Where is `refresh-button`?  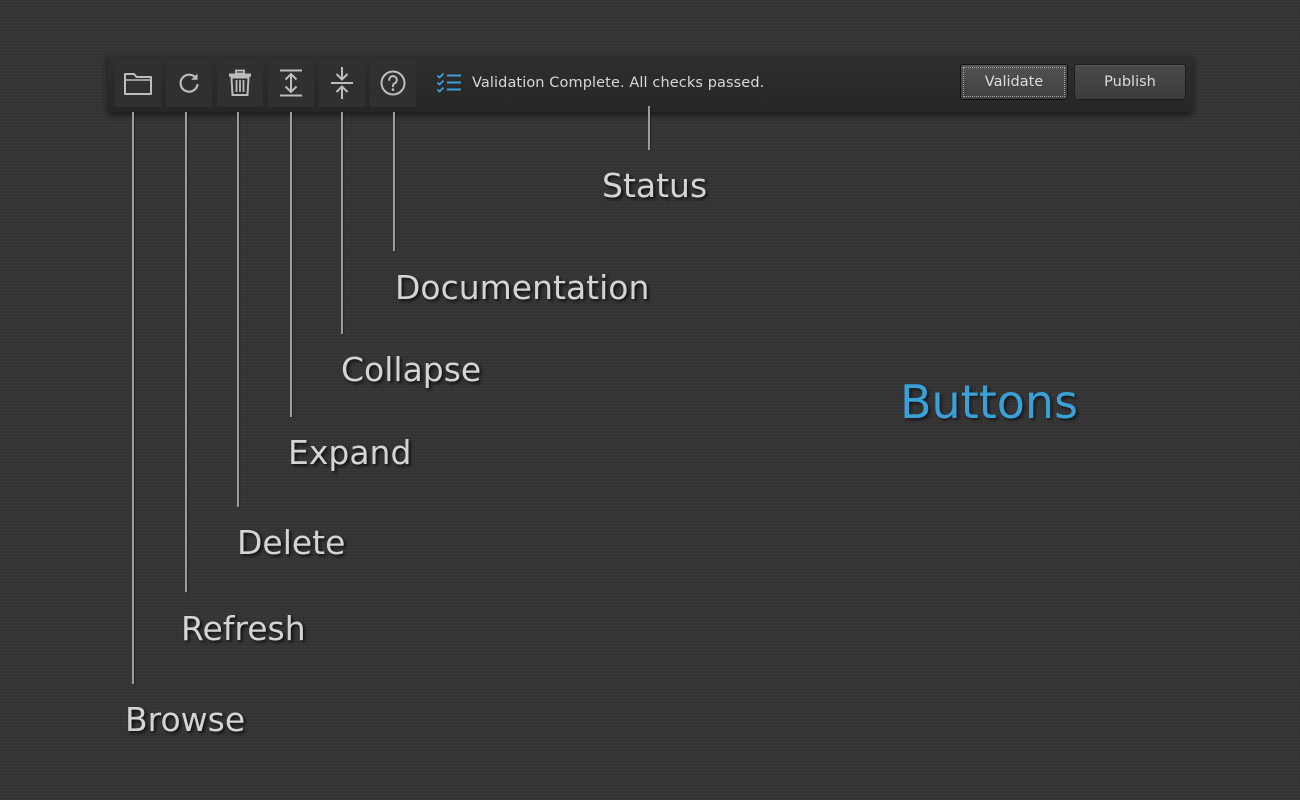
refresh-button is located at coordinates (189, 83).